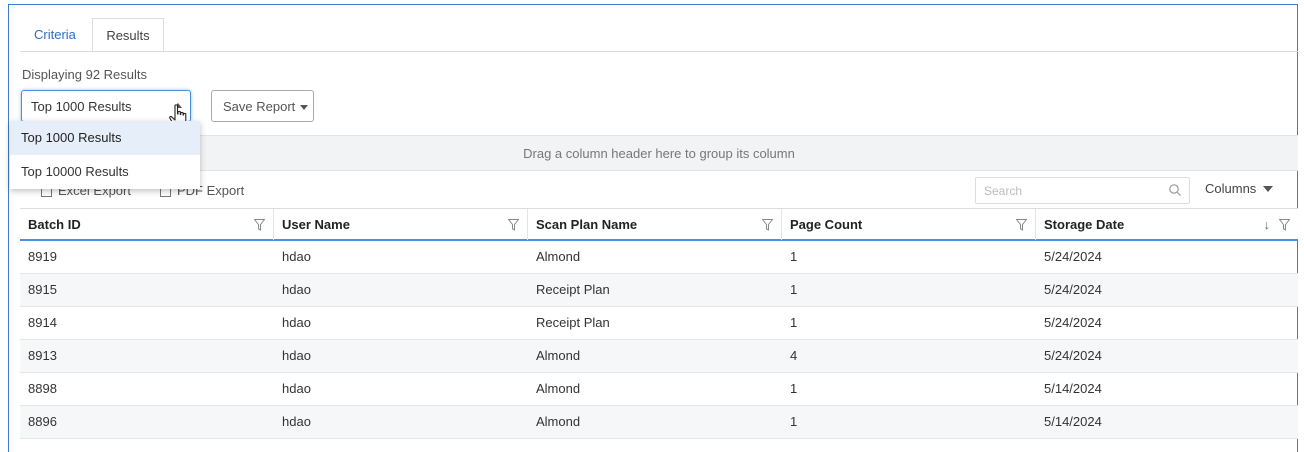 This screenshot has height=452, width=1304. Describe the element at coordinates (55, 35) in the screenshot. I see `tab-criteria: Criteria` at that location.